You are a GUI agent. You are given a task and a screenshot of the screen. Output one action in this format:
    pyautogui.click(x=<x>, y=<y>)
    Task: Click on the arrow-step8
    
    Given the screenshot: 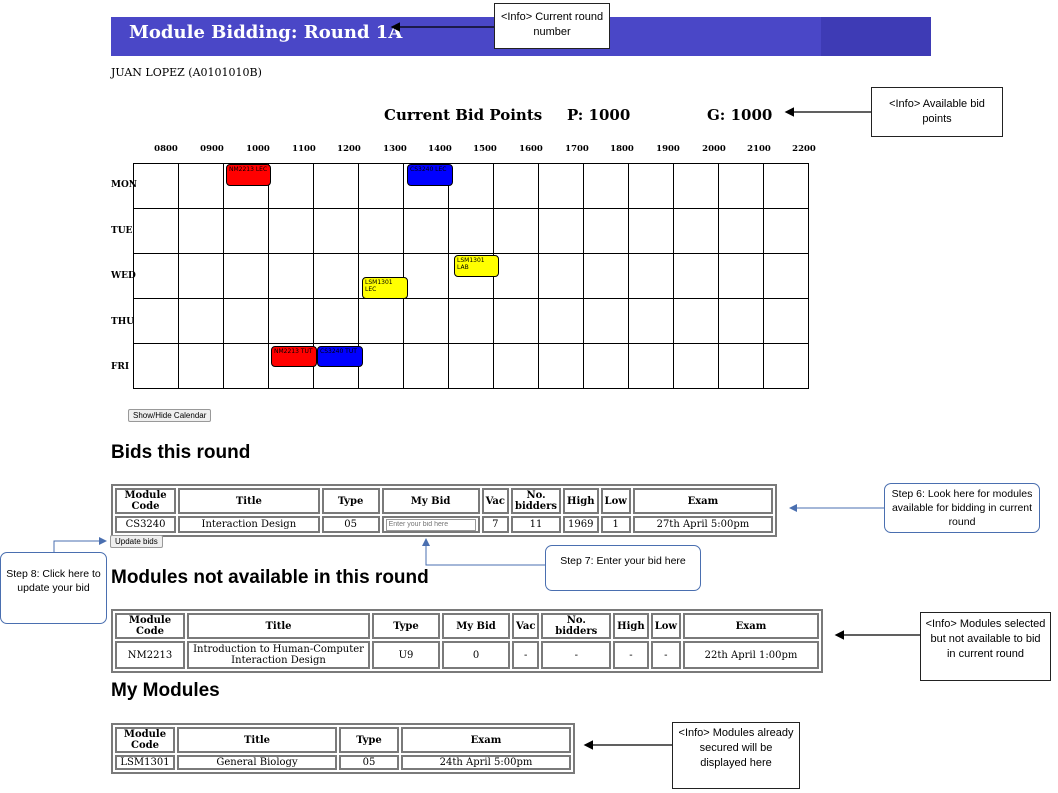 What is the action you would take?
    pyautogui.click(x=80, y=544)
    